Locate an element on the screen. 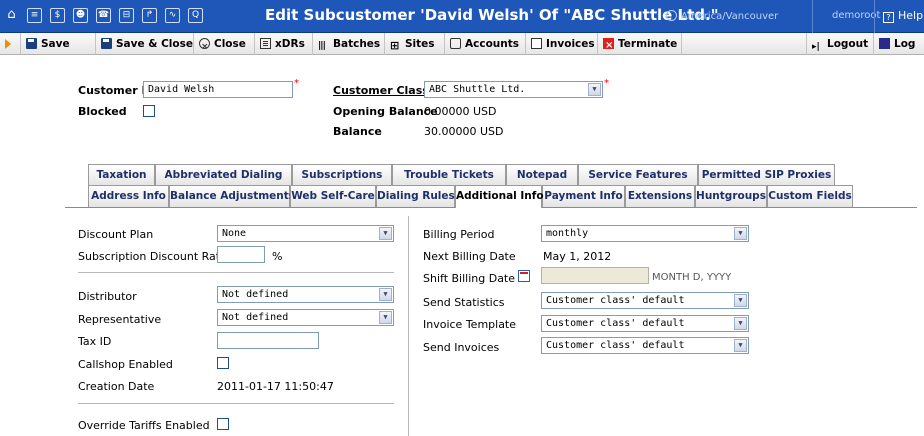 Image resolution: width=924 pixels, height=436 pixels. tab-balance-adjustments: Balance Adjustments is located at coordinates (232, 196).